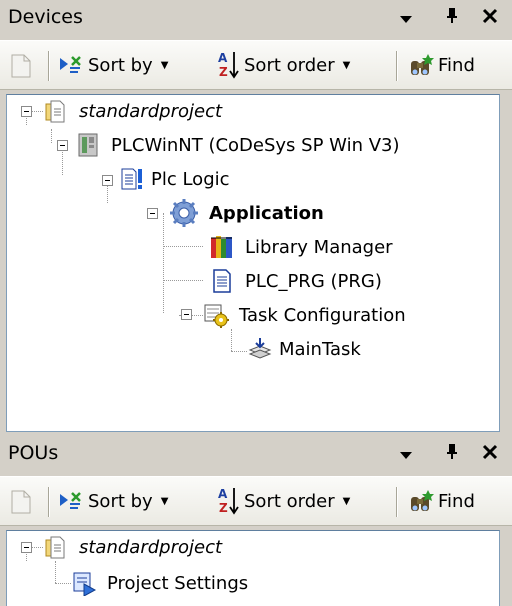  I want to click on tree-node-label: MainTask, so click(320, 349).